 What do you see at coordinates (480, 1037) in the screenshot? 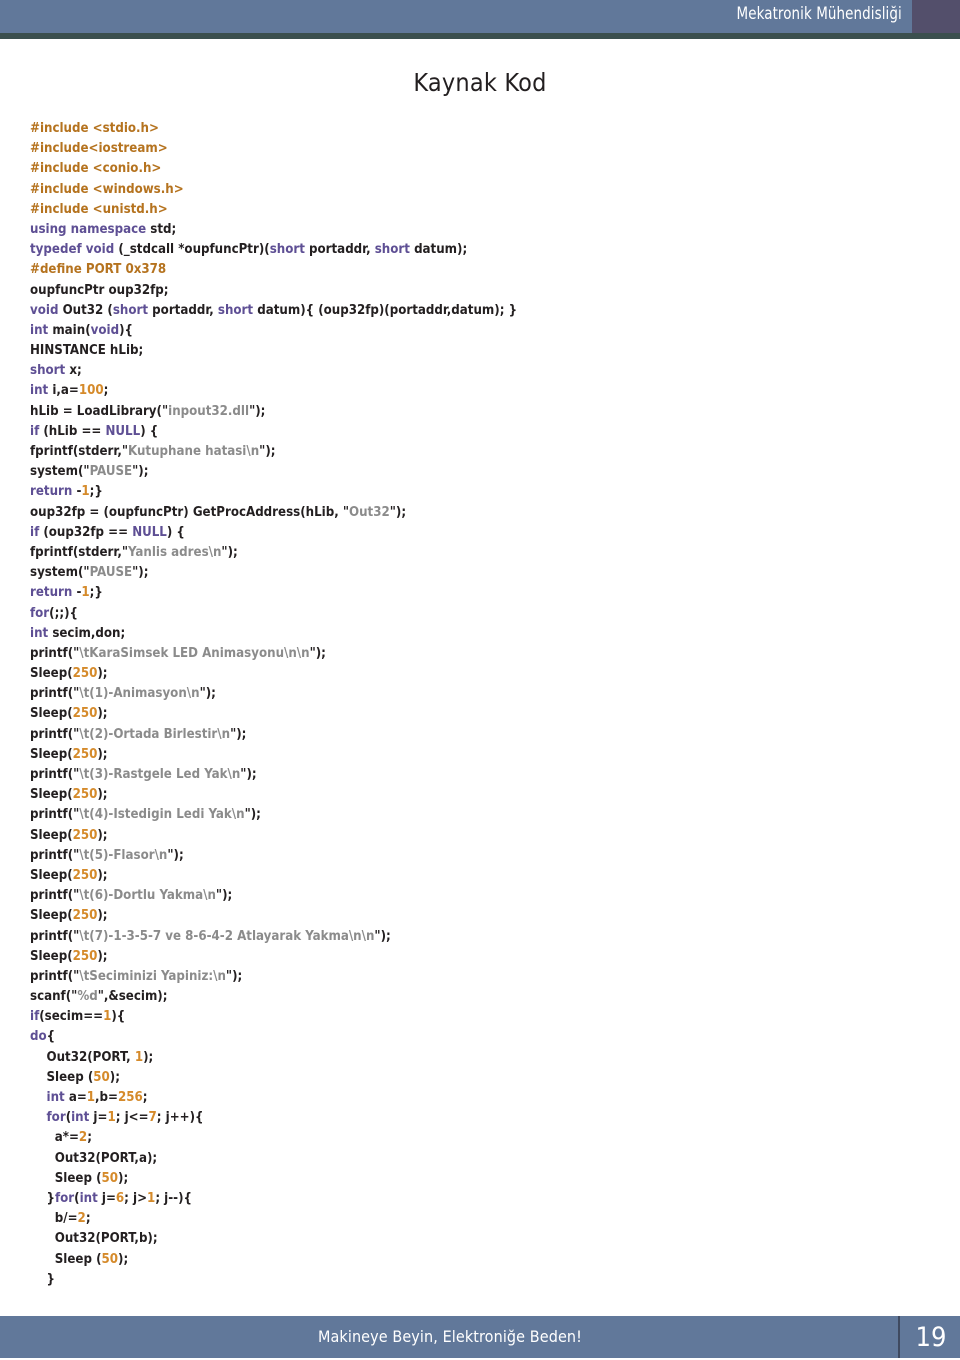
I see `code-line: do{` at bounding box center [480, 1037].